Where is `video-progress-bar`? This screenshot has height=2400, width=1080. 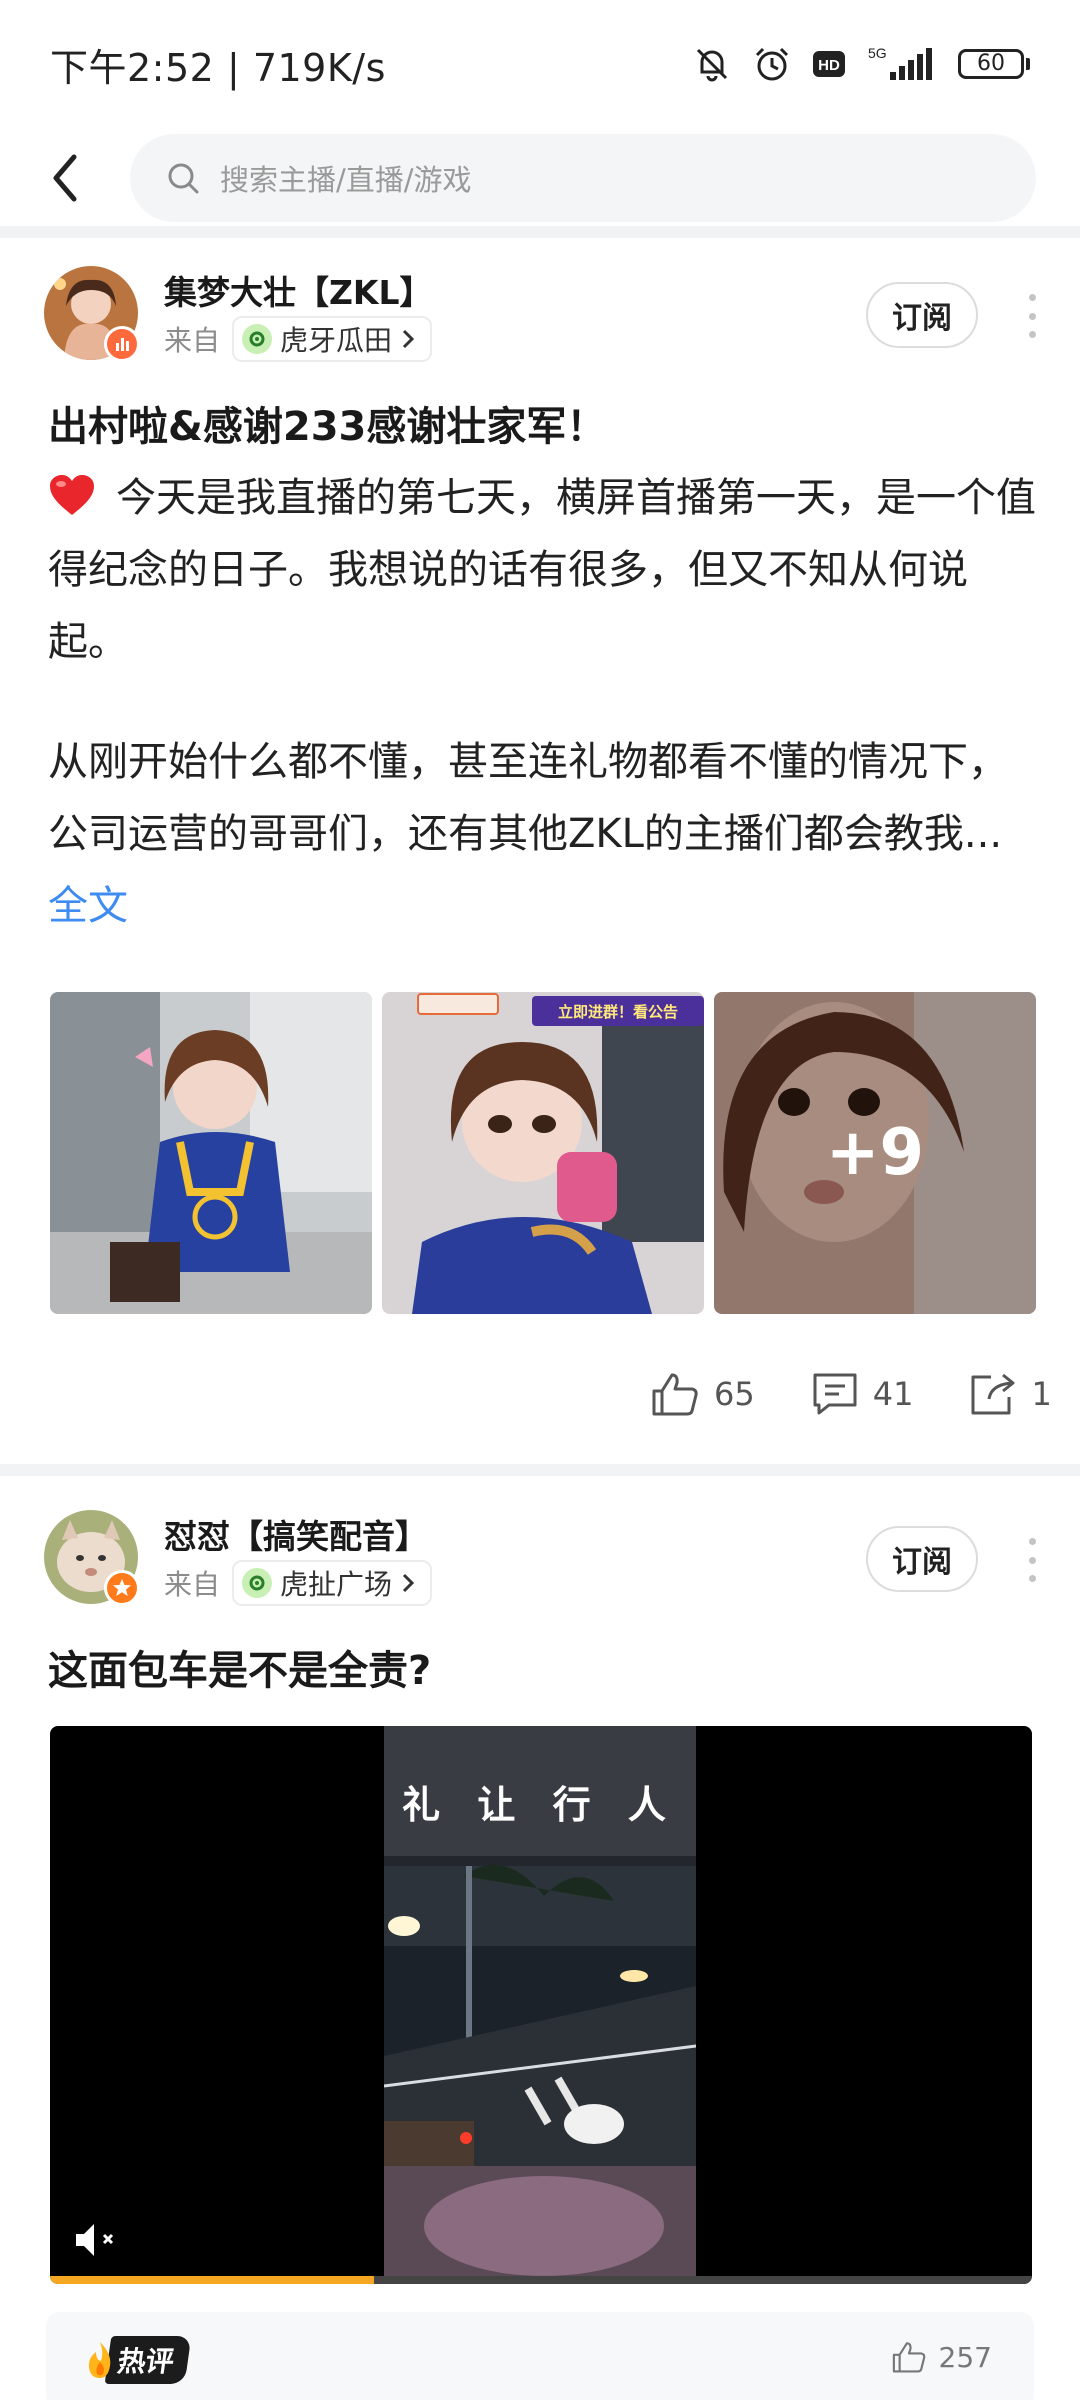 video-progress-bar is located at coordinates (541, 2280).